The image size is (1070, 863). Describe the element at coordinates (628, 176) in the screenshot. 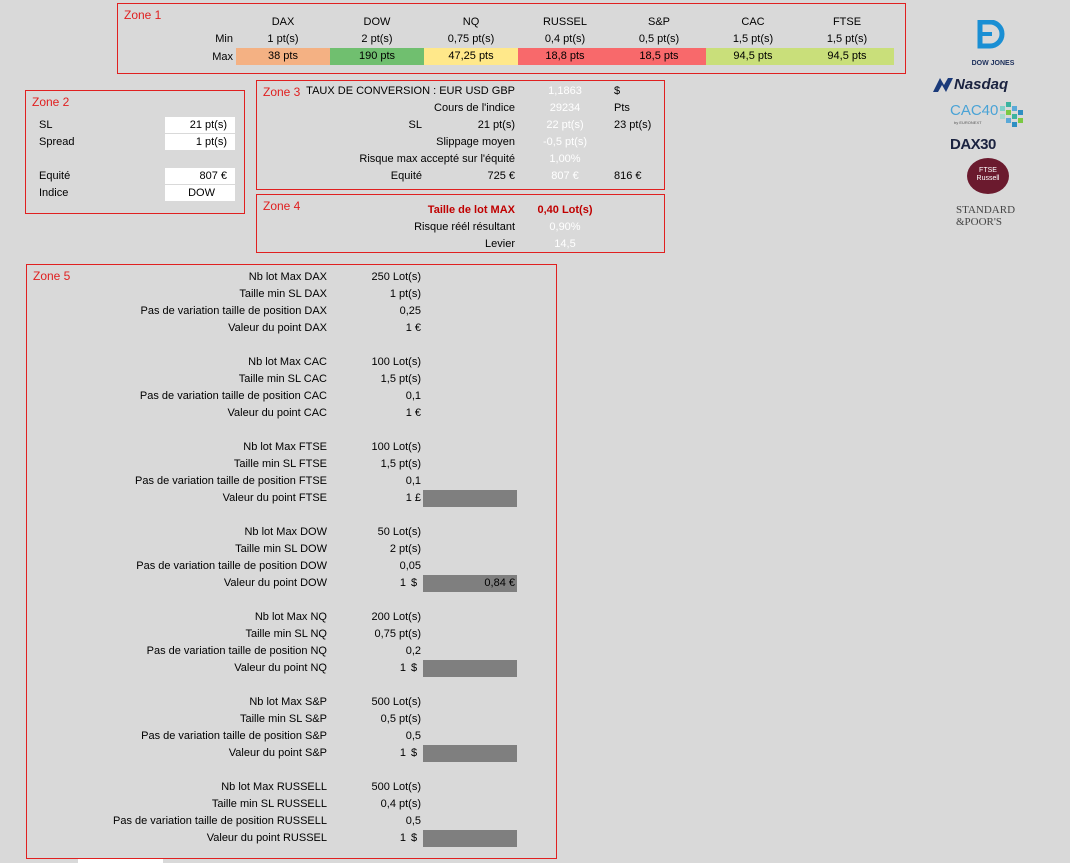

I see `equite3-value-c: 816 €` at that location.